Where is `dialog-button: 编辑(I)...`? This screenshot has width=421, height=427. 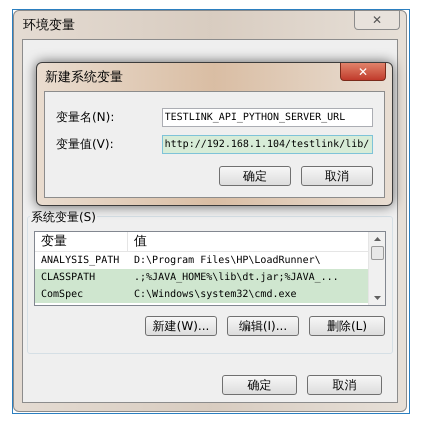
dialog-button: 编辑(I)... is located at coordinates (263, 326).